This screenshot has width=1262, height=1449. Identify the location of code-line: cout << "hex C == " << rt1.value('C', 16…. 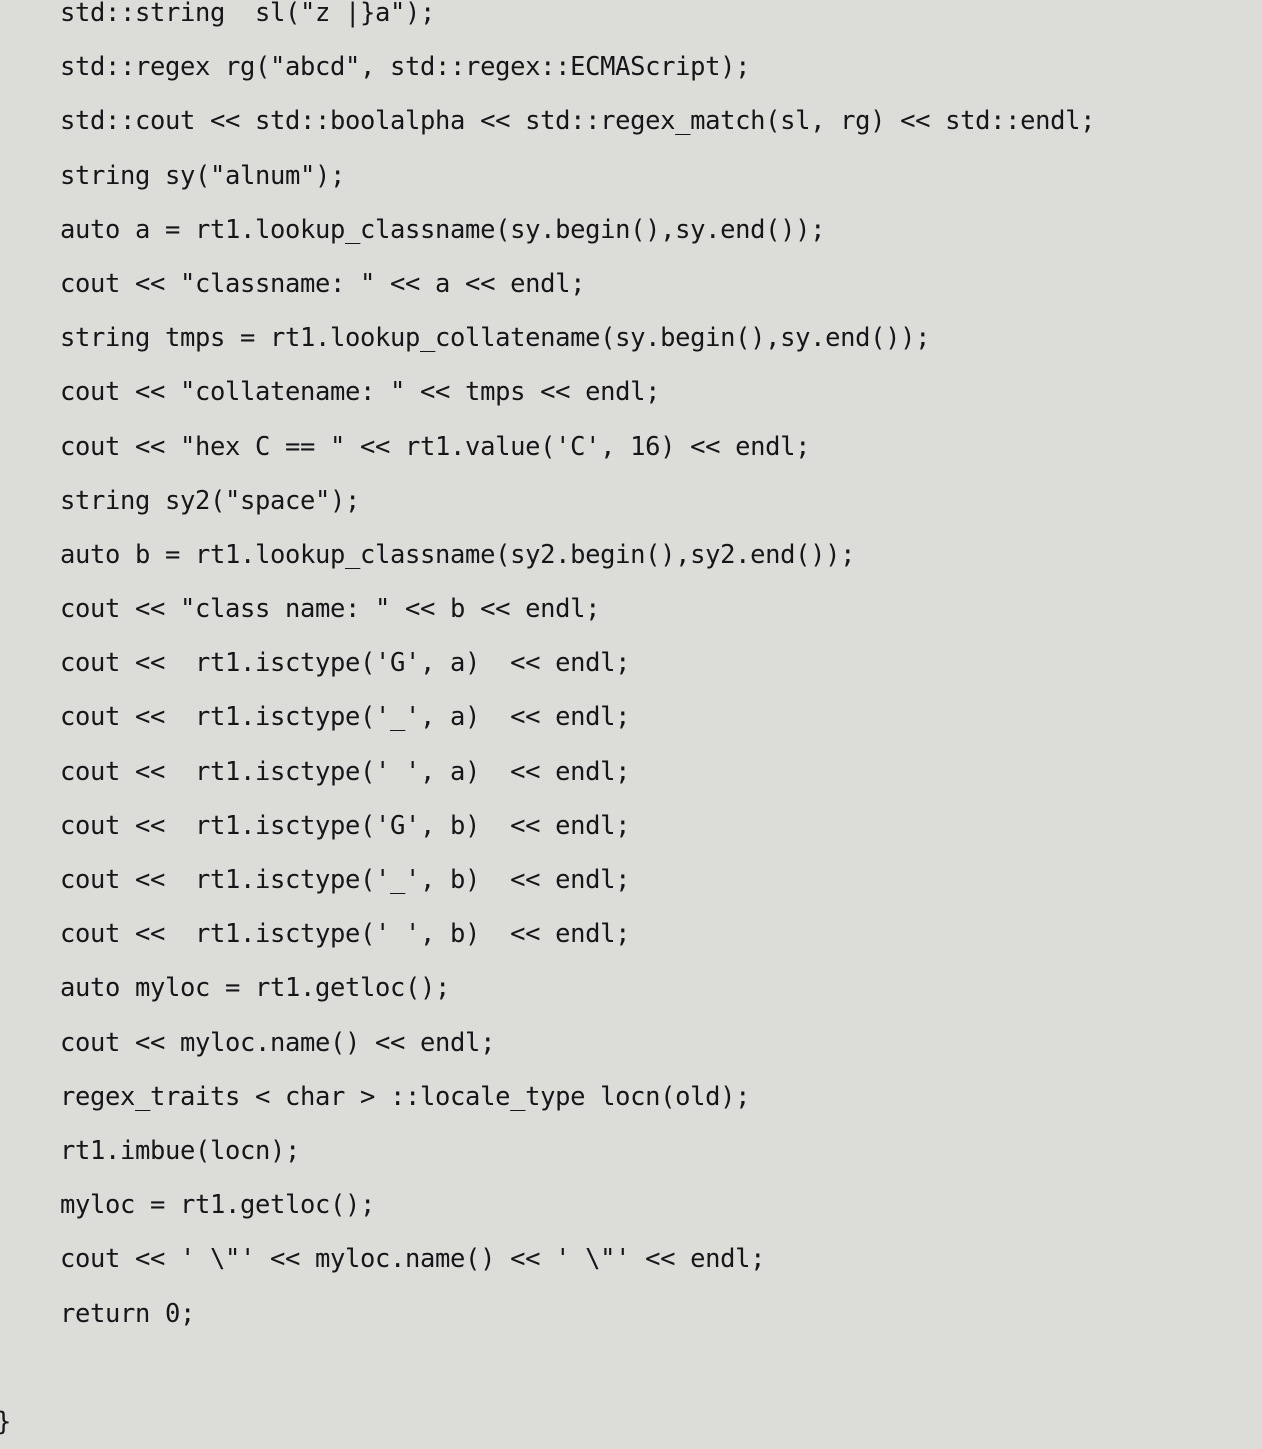
(435, 446).